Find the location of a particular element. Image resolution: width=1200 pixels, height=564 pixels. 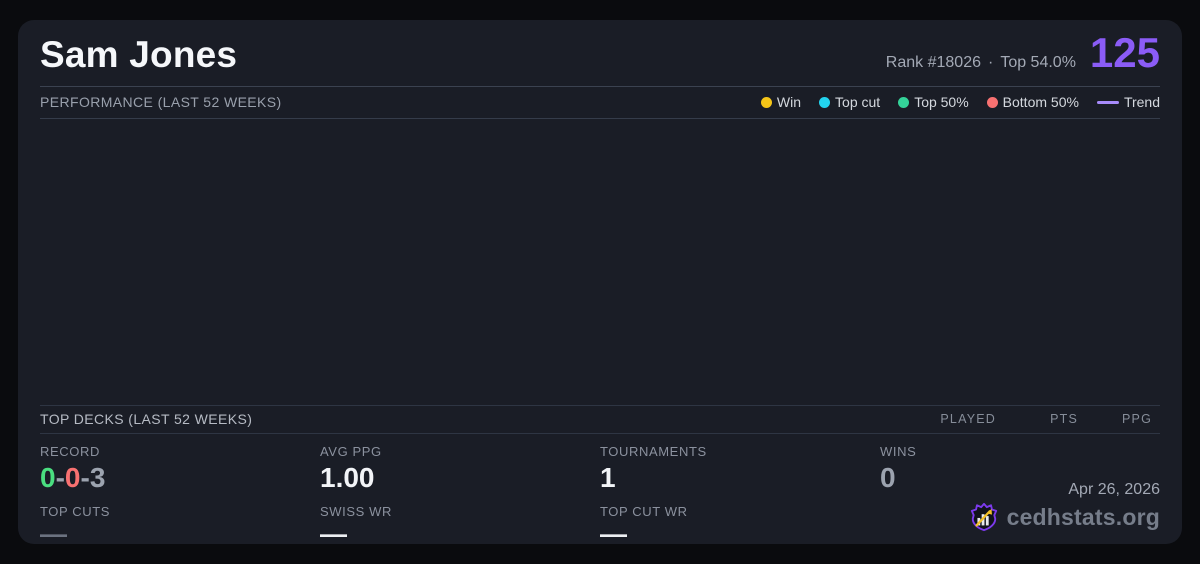

rank-summary: Rank #18026 · Top 54.0% is located at coordinates (981, 63).